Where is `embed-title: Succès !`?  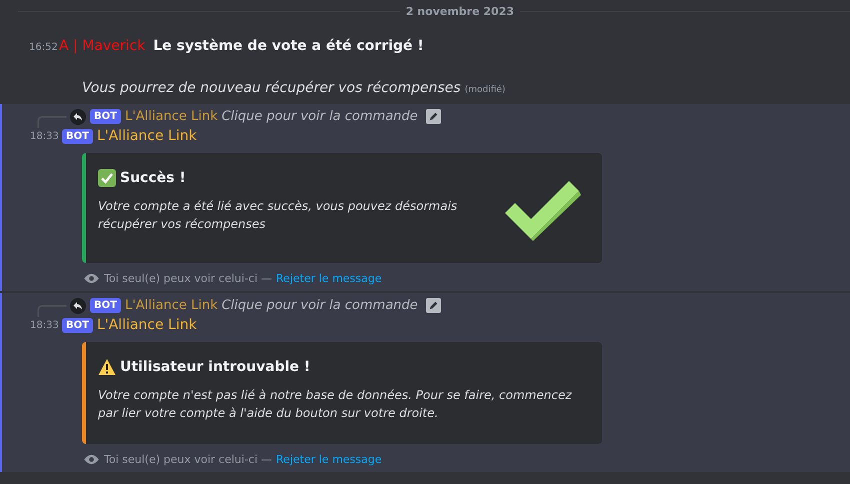 embed-title: Succès ! is located at coordinates (153, 178).